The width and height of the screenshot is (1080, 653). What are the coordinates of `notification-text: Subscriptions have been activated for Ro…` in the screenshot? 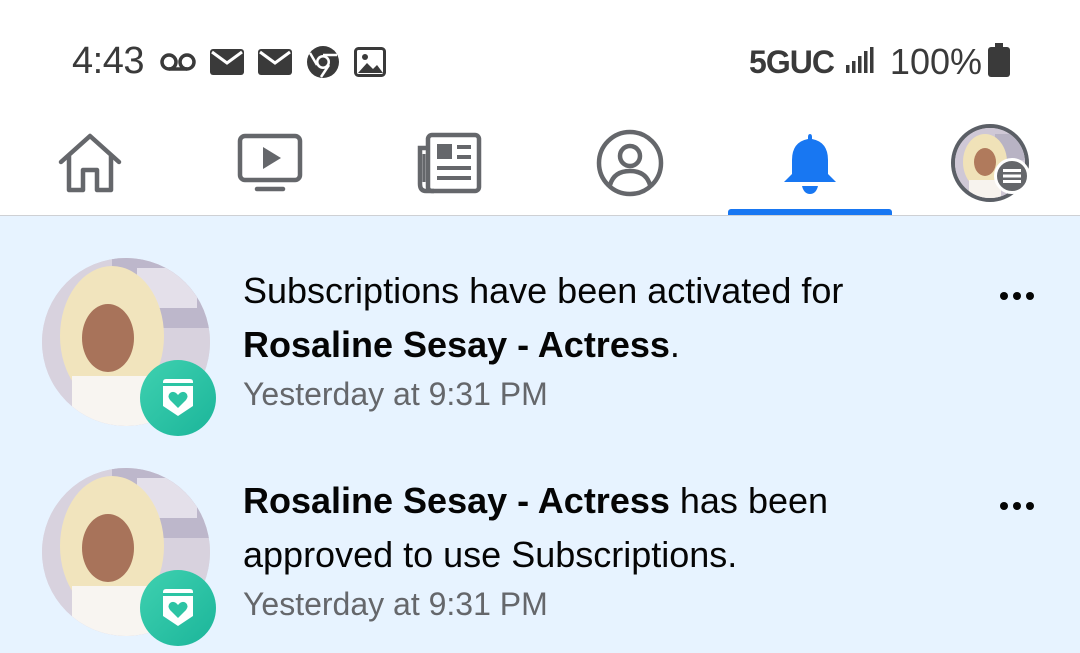 It's located at (543, 317).